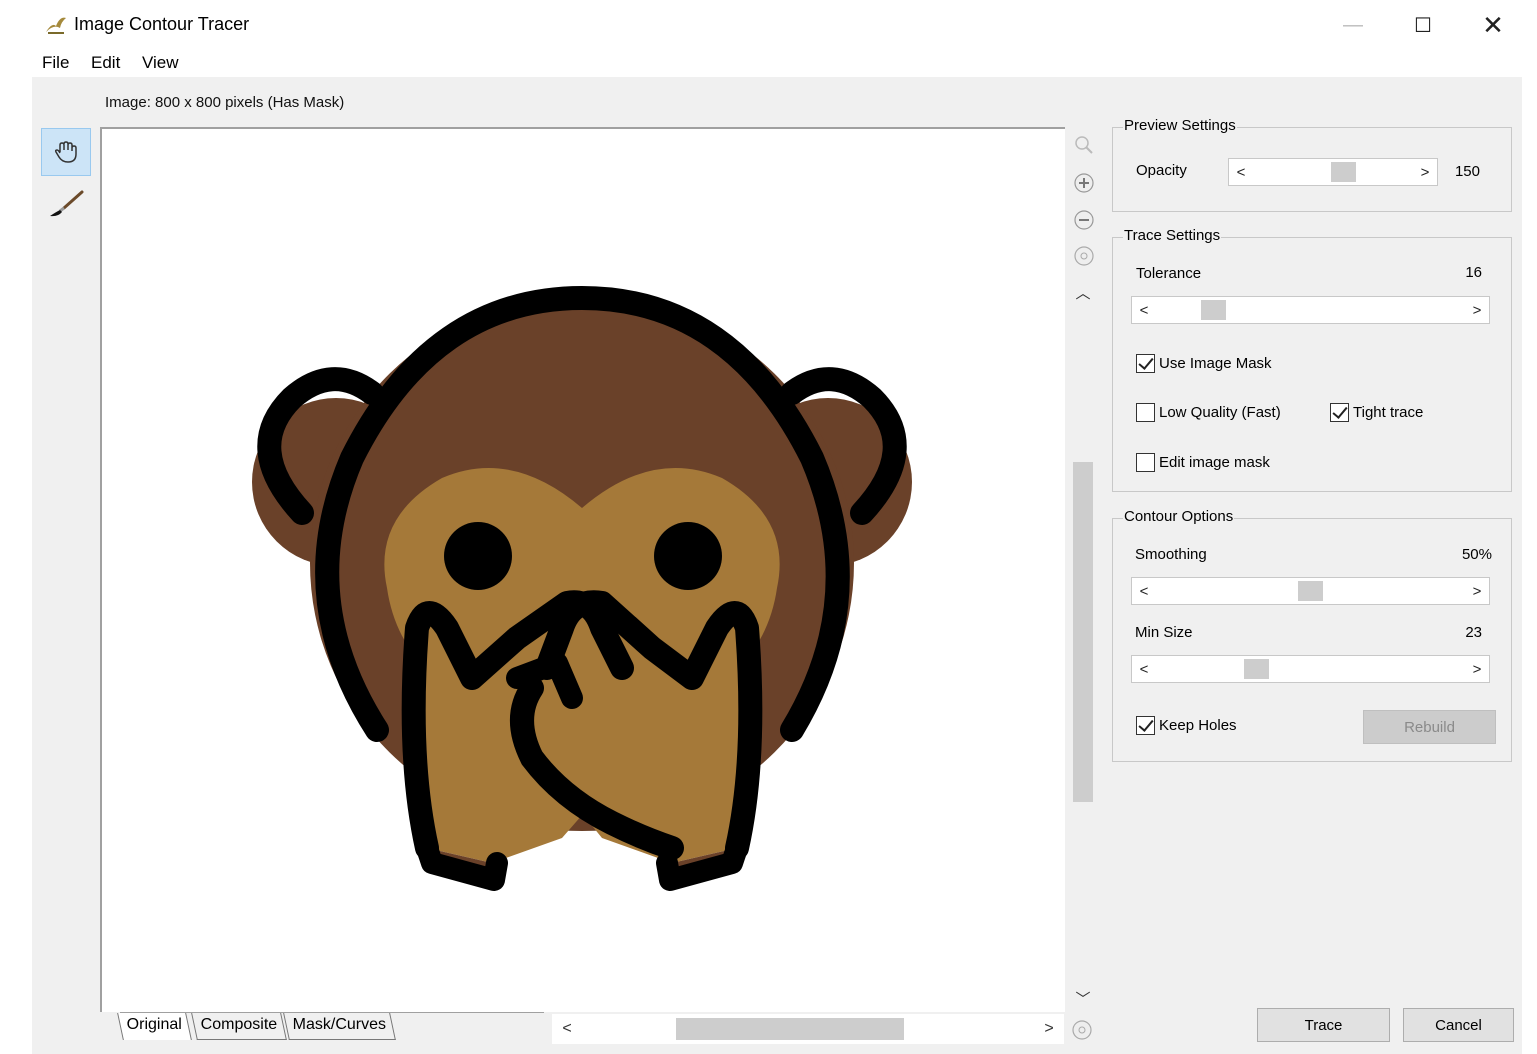 The image size is (1537, 1054). I want to click on edit-image-mask-checkbox: Edit image mask, so click(1203, 462).